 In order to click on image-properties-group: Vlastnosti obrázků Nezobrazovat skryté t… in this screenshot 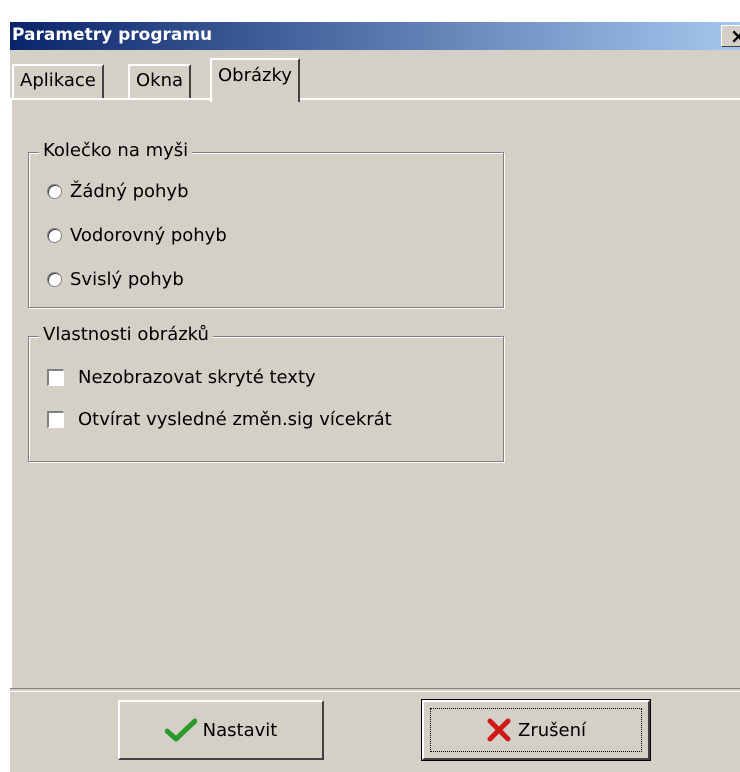, I will do `click(266, 393)`.